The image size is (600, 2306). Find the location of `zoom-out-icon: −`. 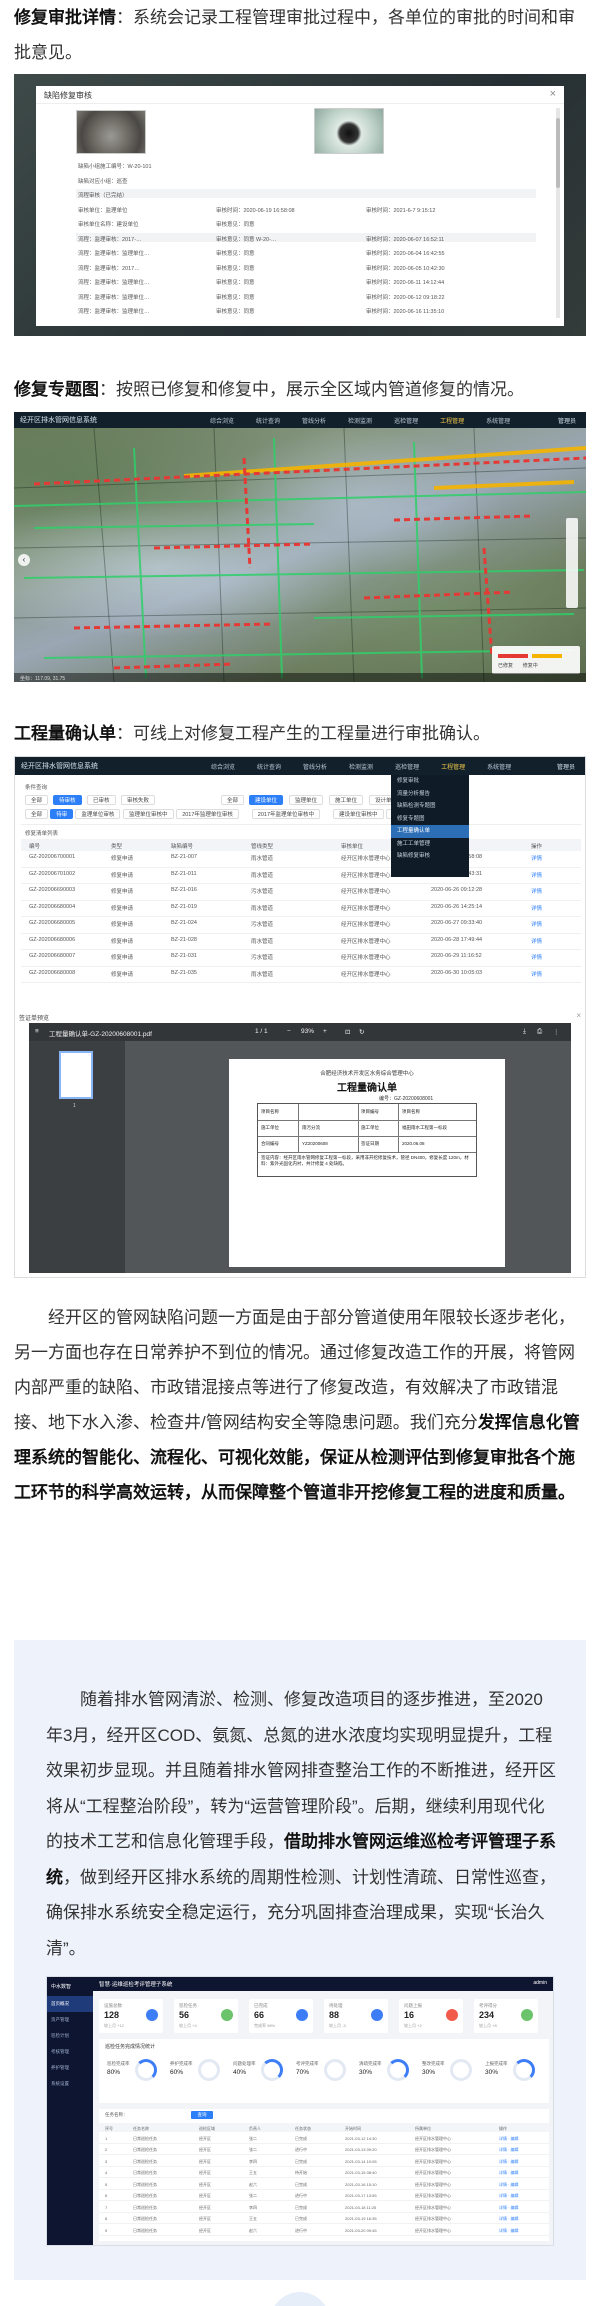

zoom-out-icon: − is located at coordinates (289, 1031).